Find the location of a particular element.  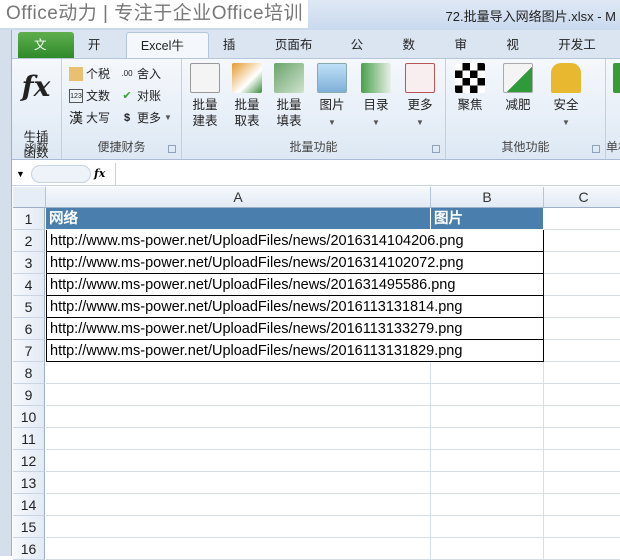

round-button: .00 舍入 is located at coordinates (140, 73).